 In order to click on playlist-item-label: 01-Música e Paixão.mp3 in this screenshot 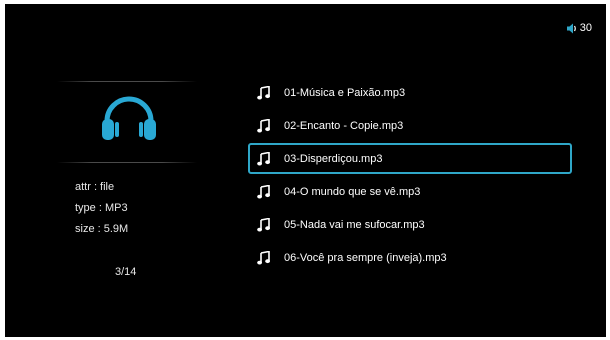, I will do `click(345, 92)`.